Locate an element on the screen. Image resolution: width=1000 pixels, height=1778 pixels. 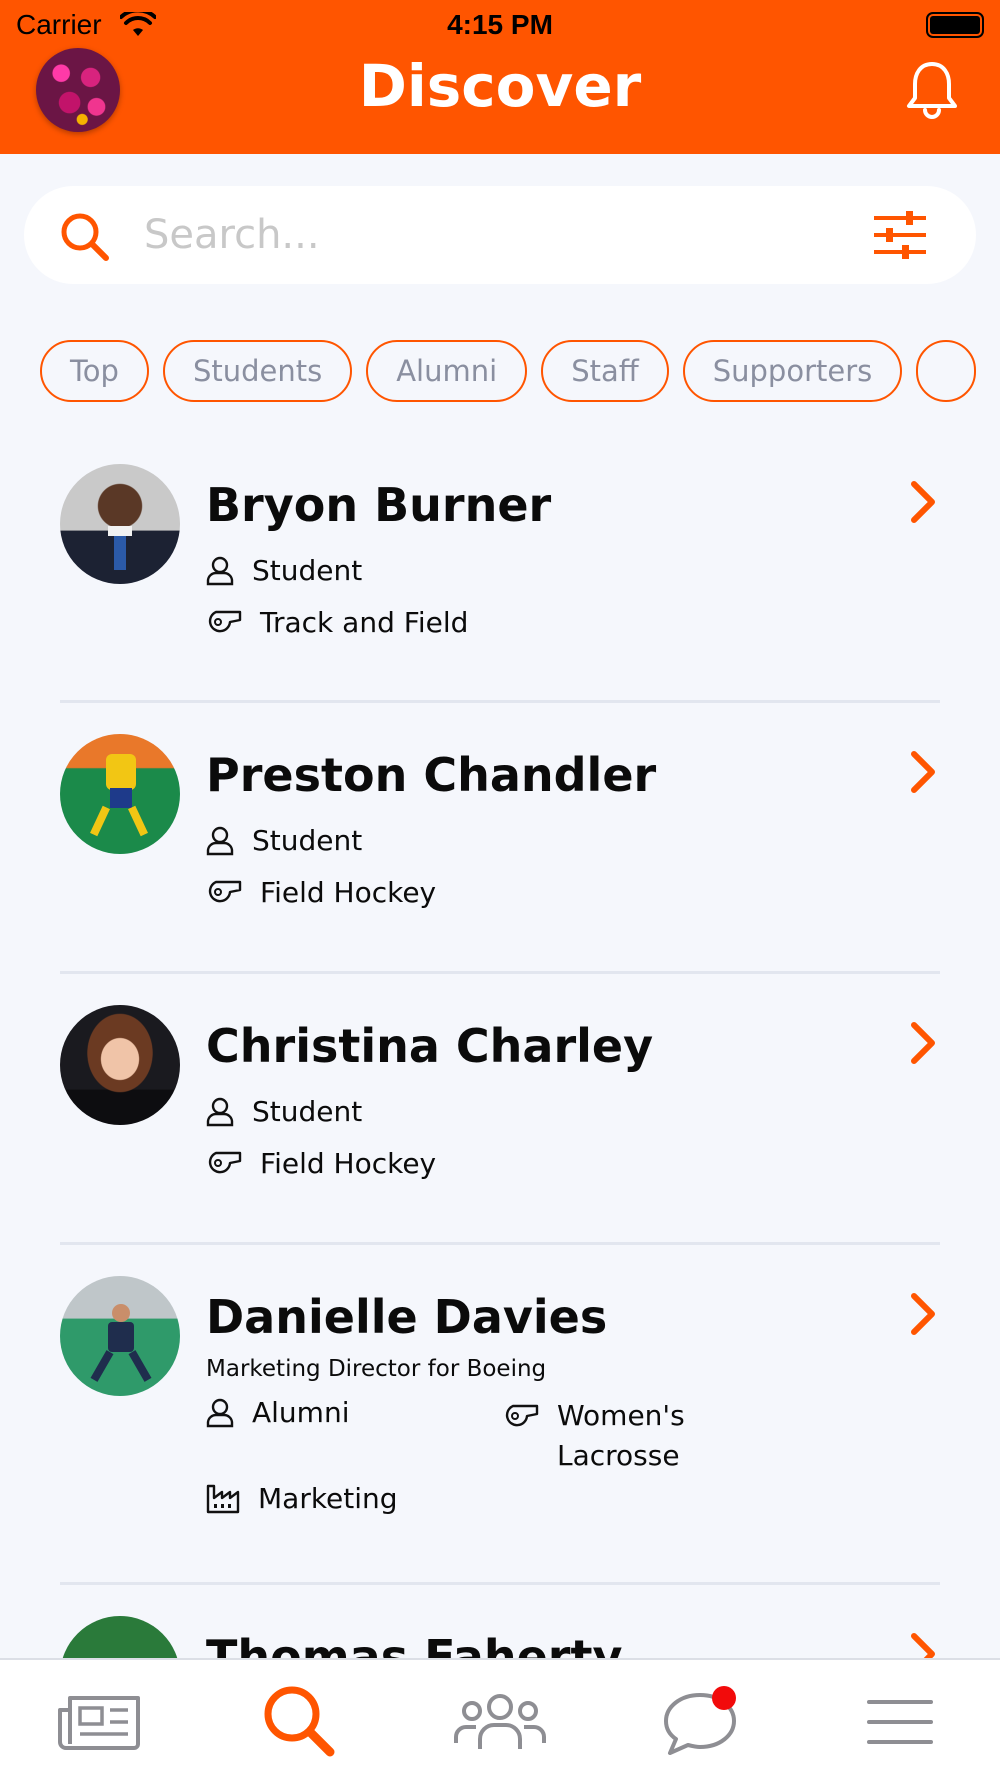
chip-alumni: Alumni is located at coordinates (447, 371).